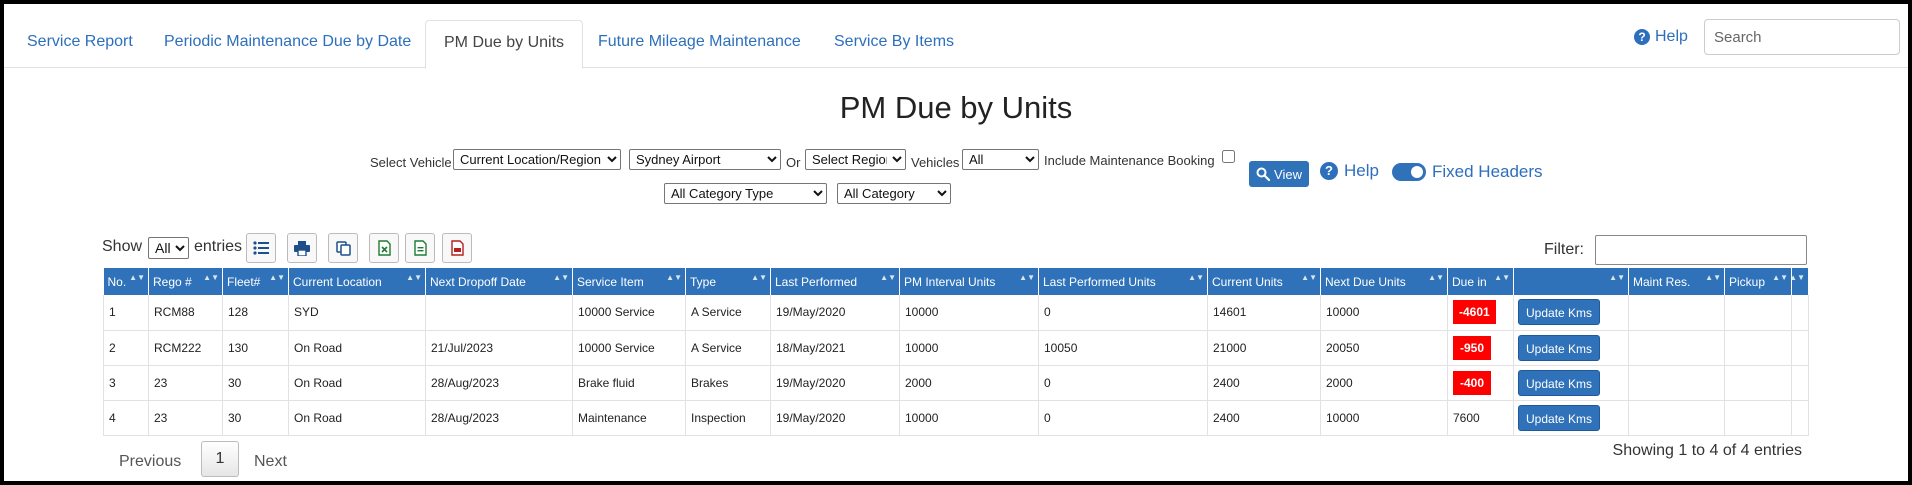  Describe the element at coordinates (411, 162) in the screenshot. I see `select-vehicle-label: Select Vehicle` at that location.